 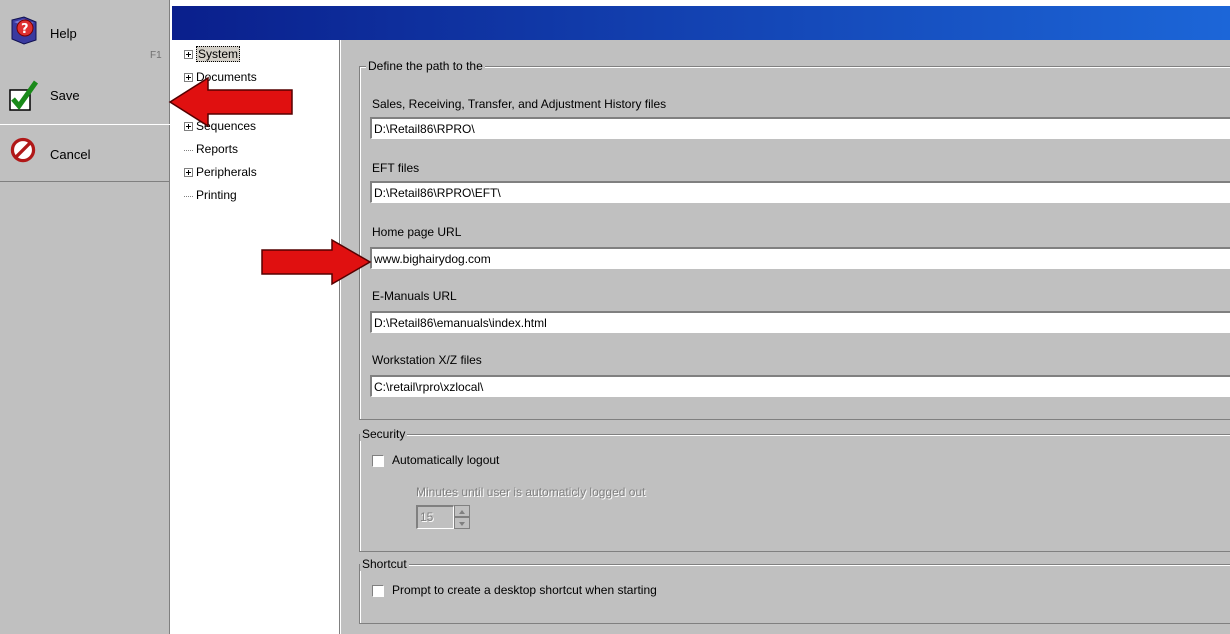 What do you see at coordinates (23, 150) in the screenshot?
I see `cancel-icon` at bounding box center [23, 150].